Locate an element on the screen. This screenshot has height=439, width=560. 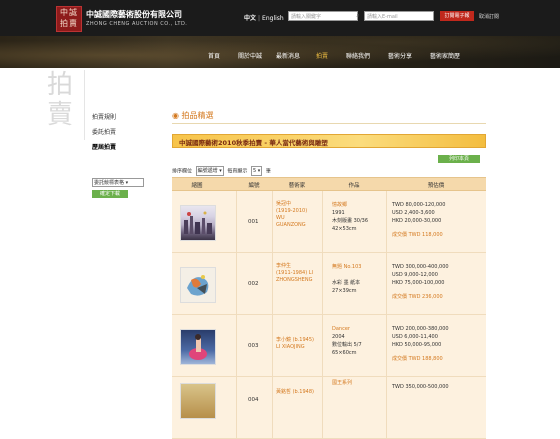
artist-line: 李小鏡 (b.1945) is located at coordinates (295, 340).